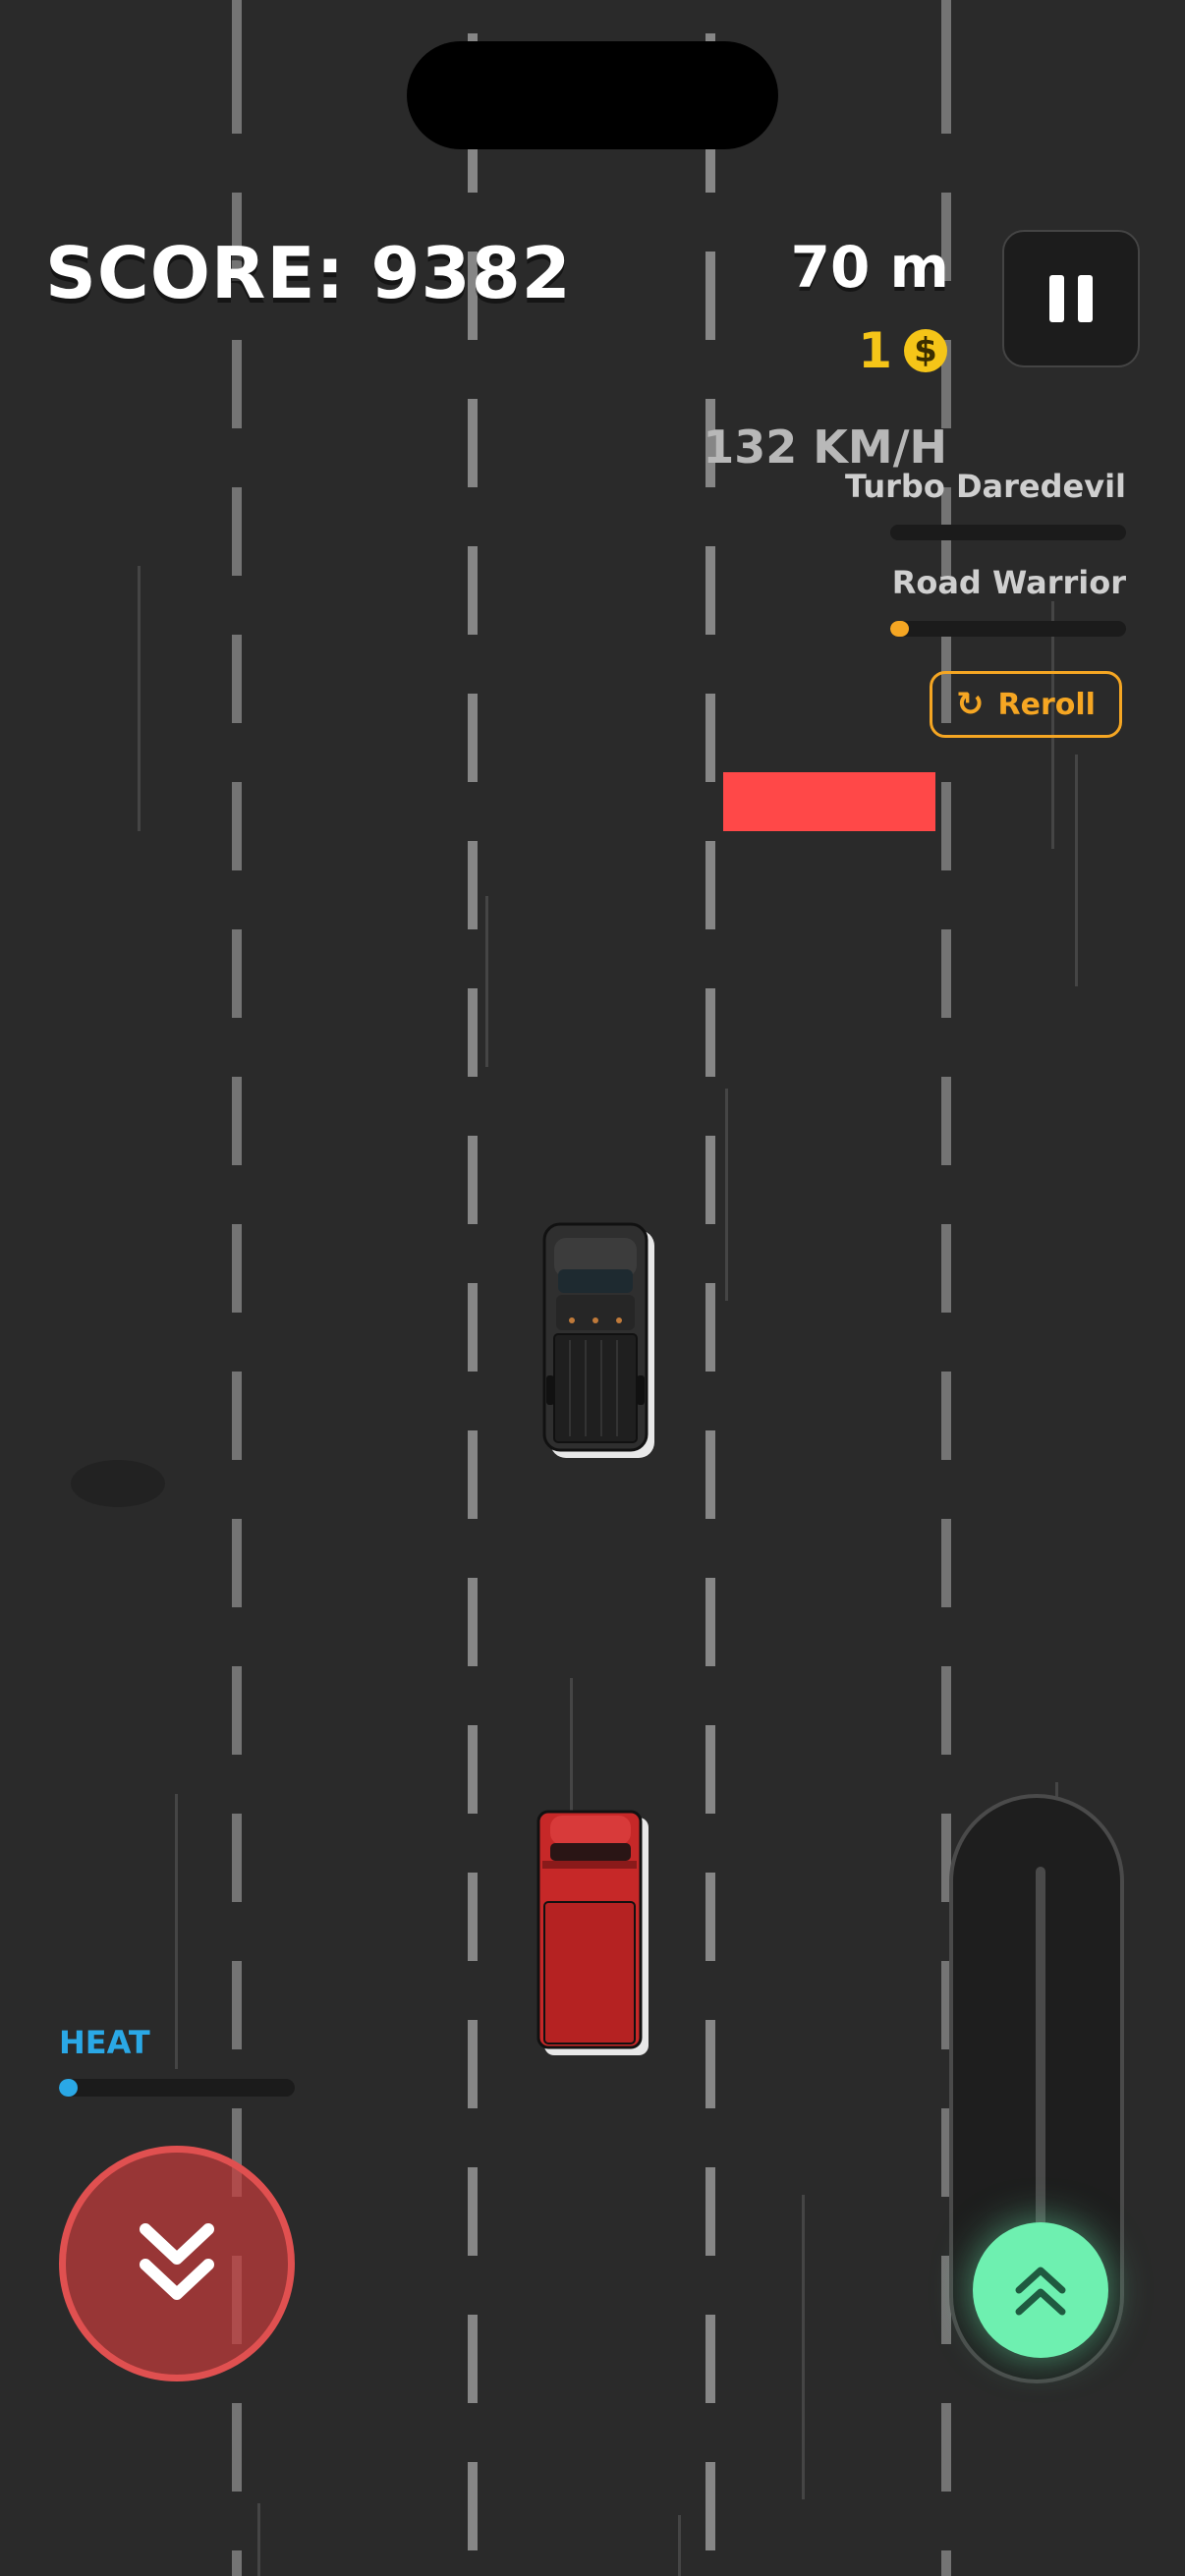 The image size is (1185, 2576). I want to click on heat-label: HEAT, so click(105, 2042).